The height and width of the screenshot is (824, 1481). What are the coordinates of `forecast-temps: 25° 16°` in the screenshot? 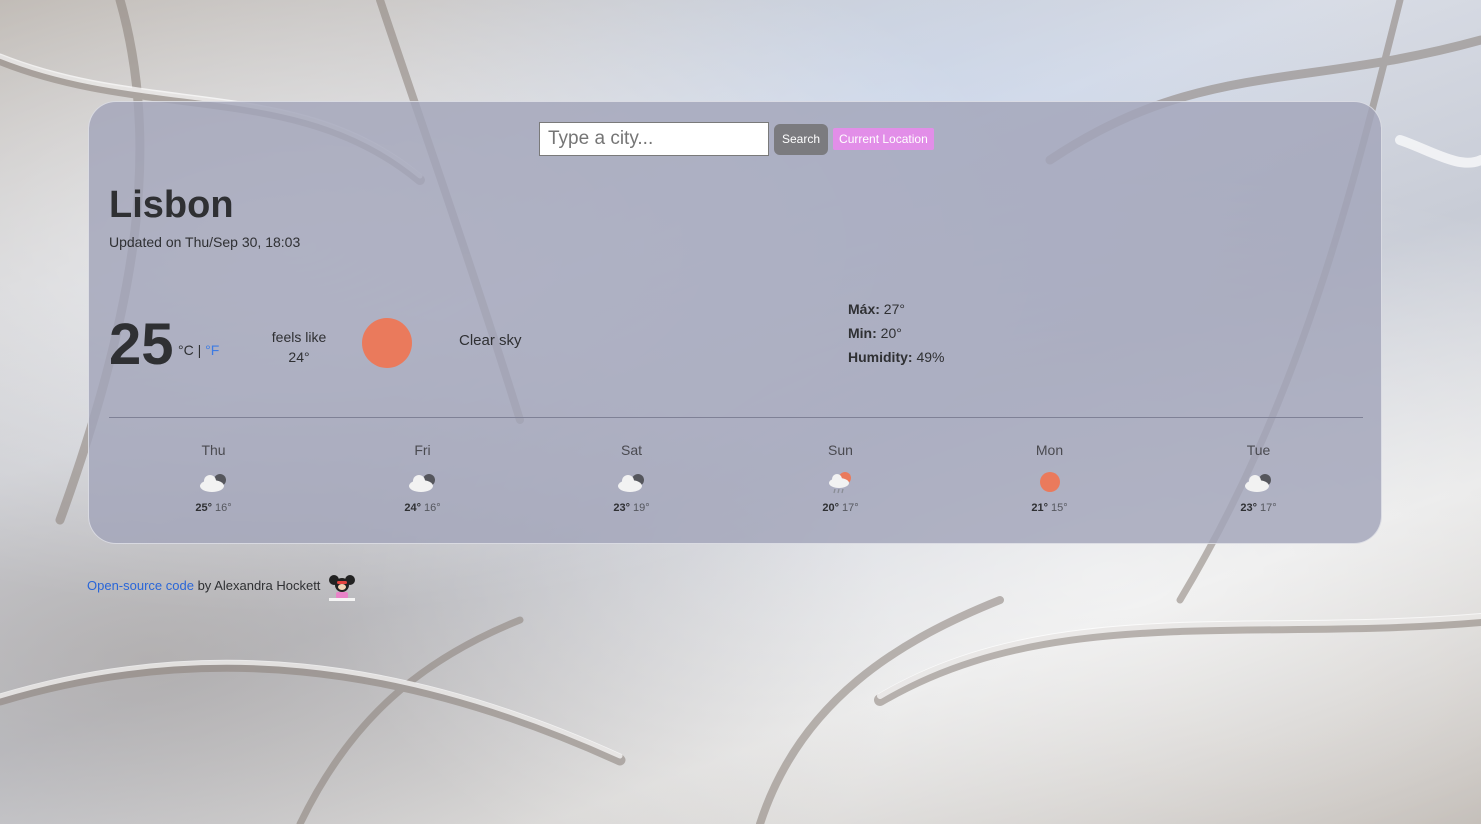 It's located at (213, 508).